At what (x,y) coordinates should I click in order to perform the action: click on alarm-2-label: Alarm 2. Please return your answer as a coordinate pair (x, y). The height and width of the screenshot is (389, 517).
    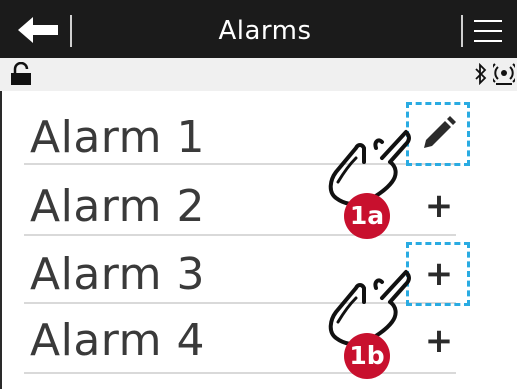
    Looking at the image, I should click on (117, 207).